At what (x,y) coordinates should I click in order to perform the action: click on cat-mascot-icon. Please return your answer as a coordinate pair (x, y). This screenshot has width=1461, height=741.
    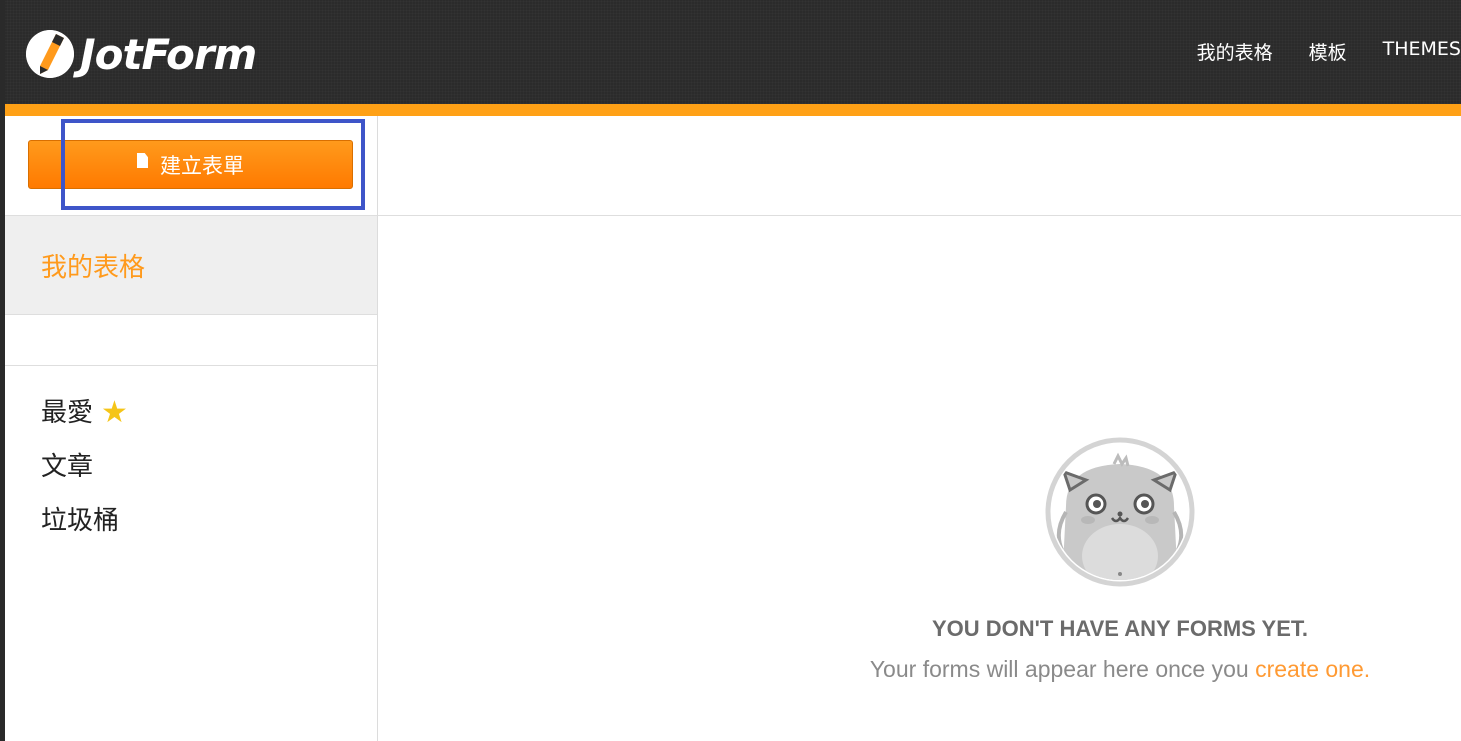
    Looking at the image, I should click on (1120, 512).